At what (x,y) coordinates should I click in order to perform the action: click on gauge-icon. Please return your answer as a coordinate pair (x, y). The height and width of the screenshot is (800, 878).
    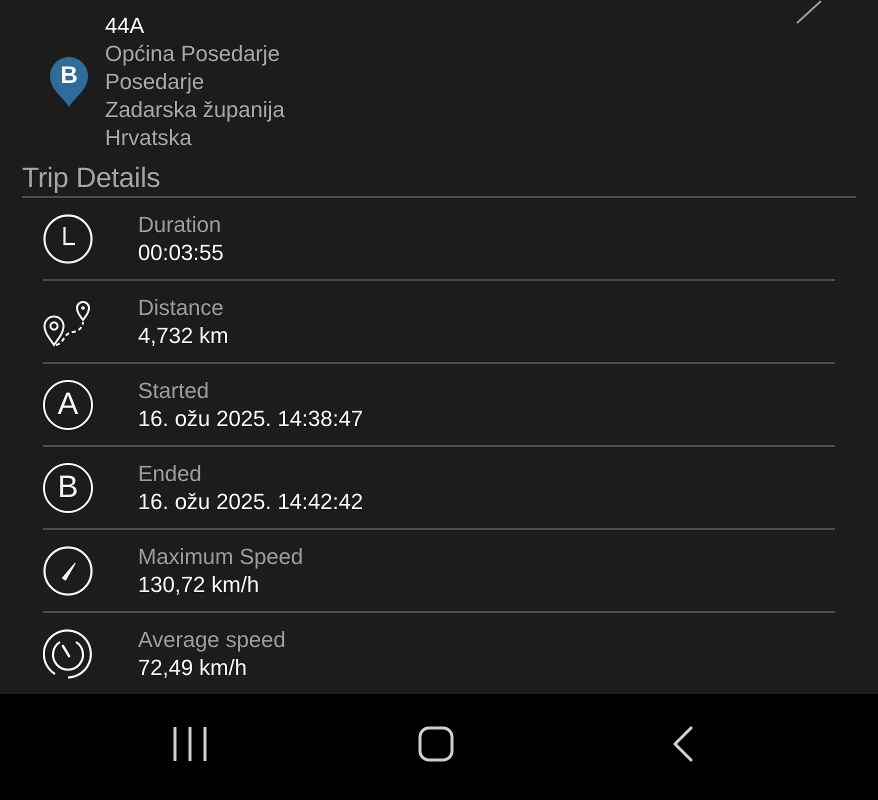
    Looking at the image, I should click on (68, 653).